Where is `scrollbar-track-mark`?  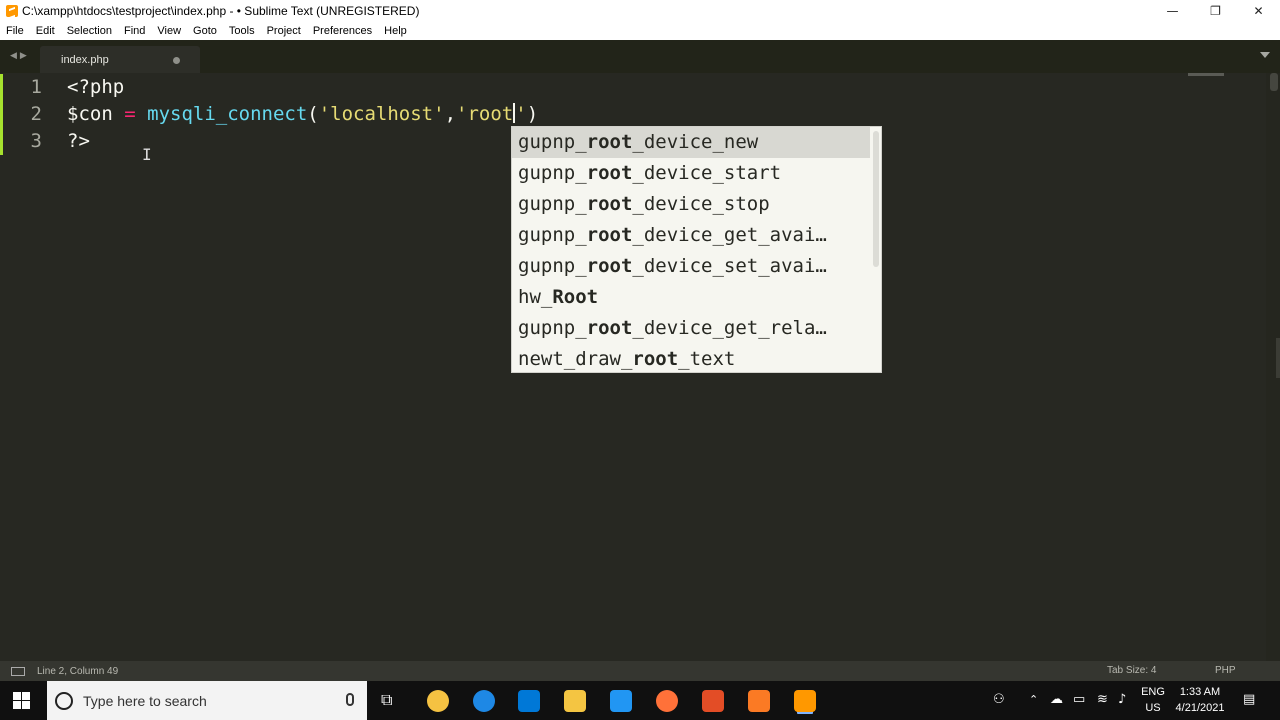 scrollbar-track-mark is located at coordinates (1278, 358).